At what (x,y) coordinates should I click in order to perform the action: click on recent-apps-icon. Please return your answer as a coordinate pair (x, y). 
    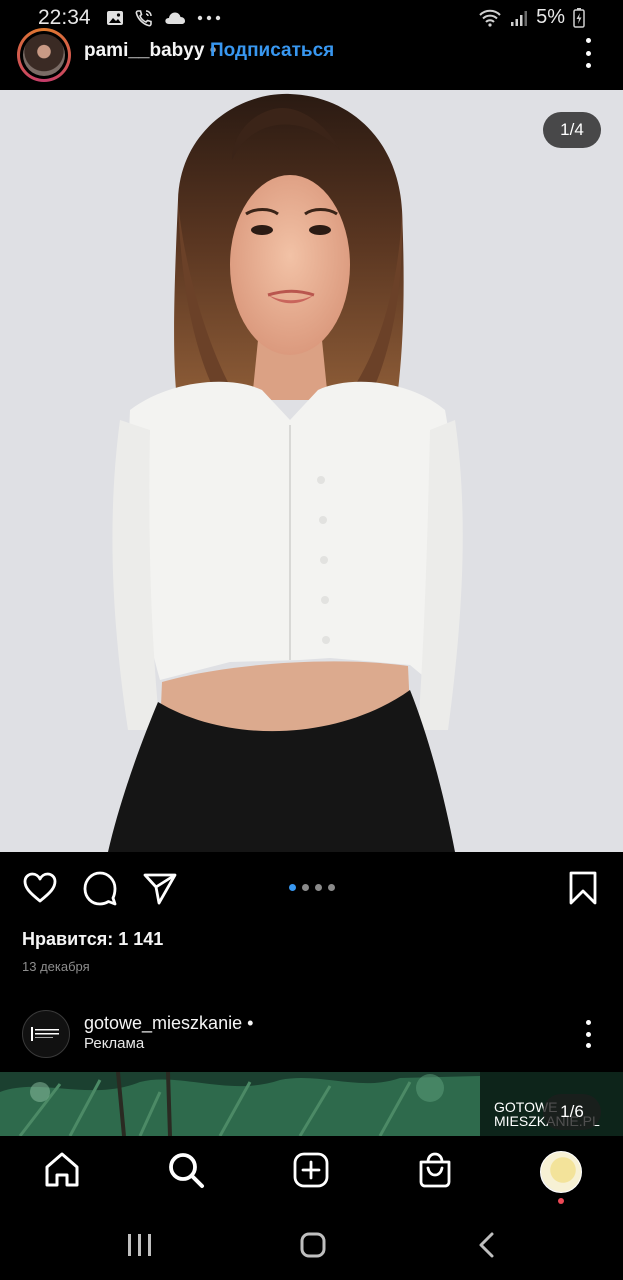
    Looking at the image, I should click on (140, 1245).